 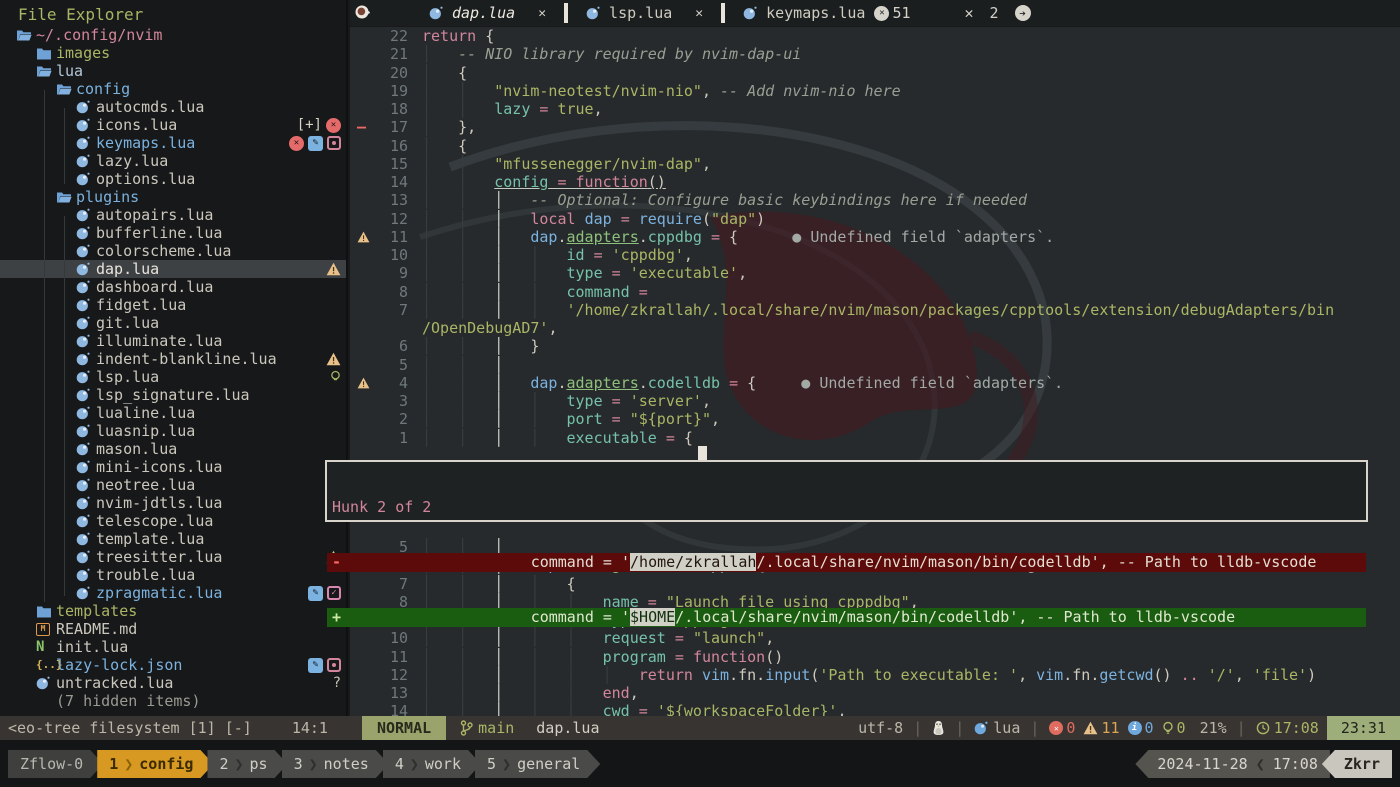 I want to click on tree-item: dashboard.lua, so click(x=173, y=287).